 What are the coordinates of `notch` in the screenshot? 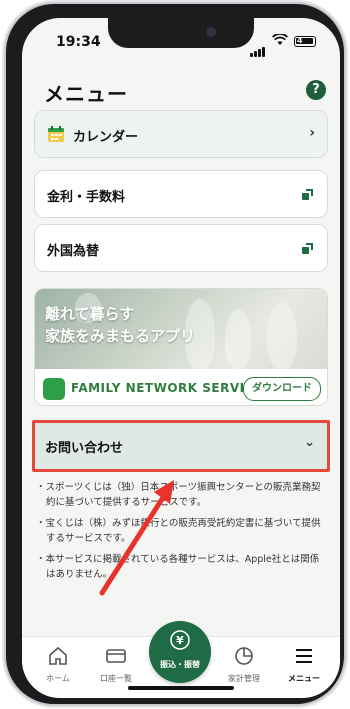 It's located at (181, 33).